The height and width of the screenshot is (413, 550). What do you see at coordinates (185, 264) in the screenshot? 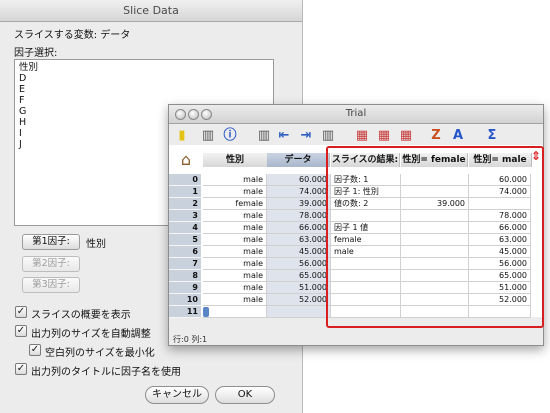
I see `row-number: 7` at bounding box center [185, 264].